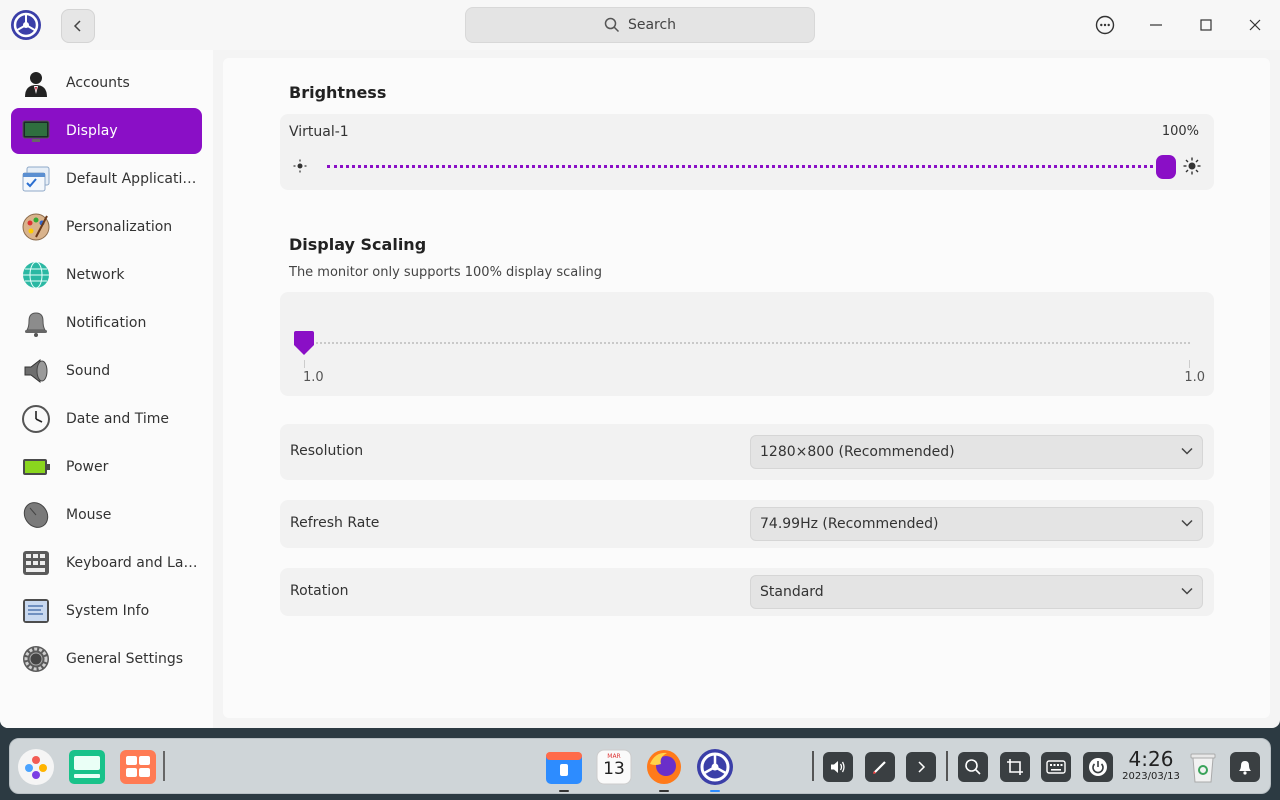  I want to click on options-menu-button, so click(1105, 25).